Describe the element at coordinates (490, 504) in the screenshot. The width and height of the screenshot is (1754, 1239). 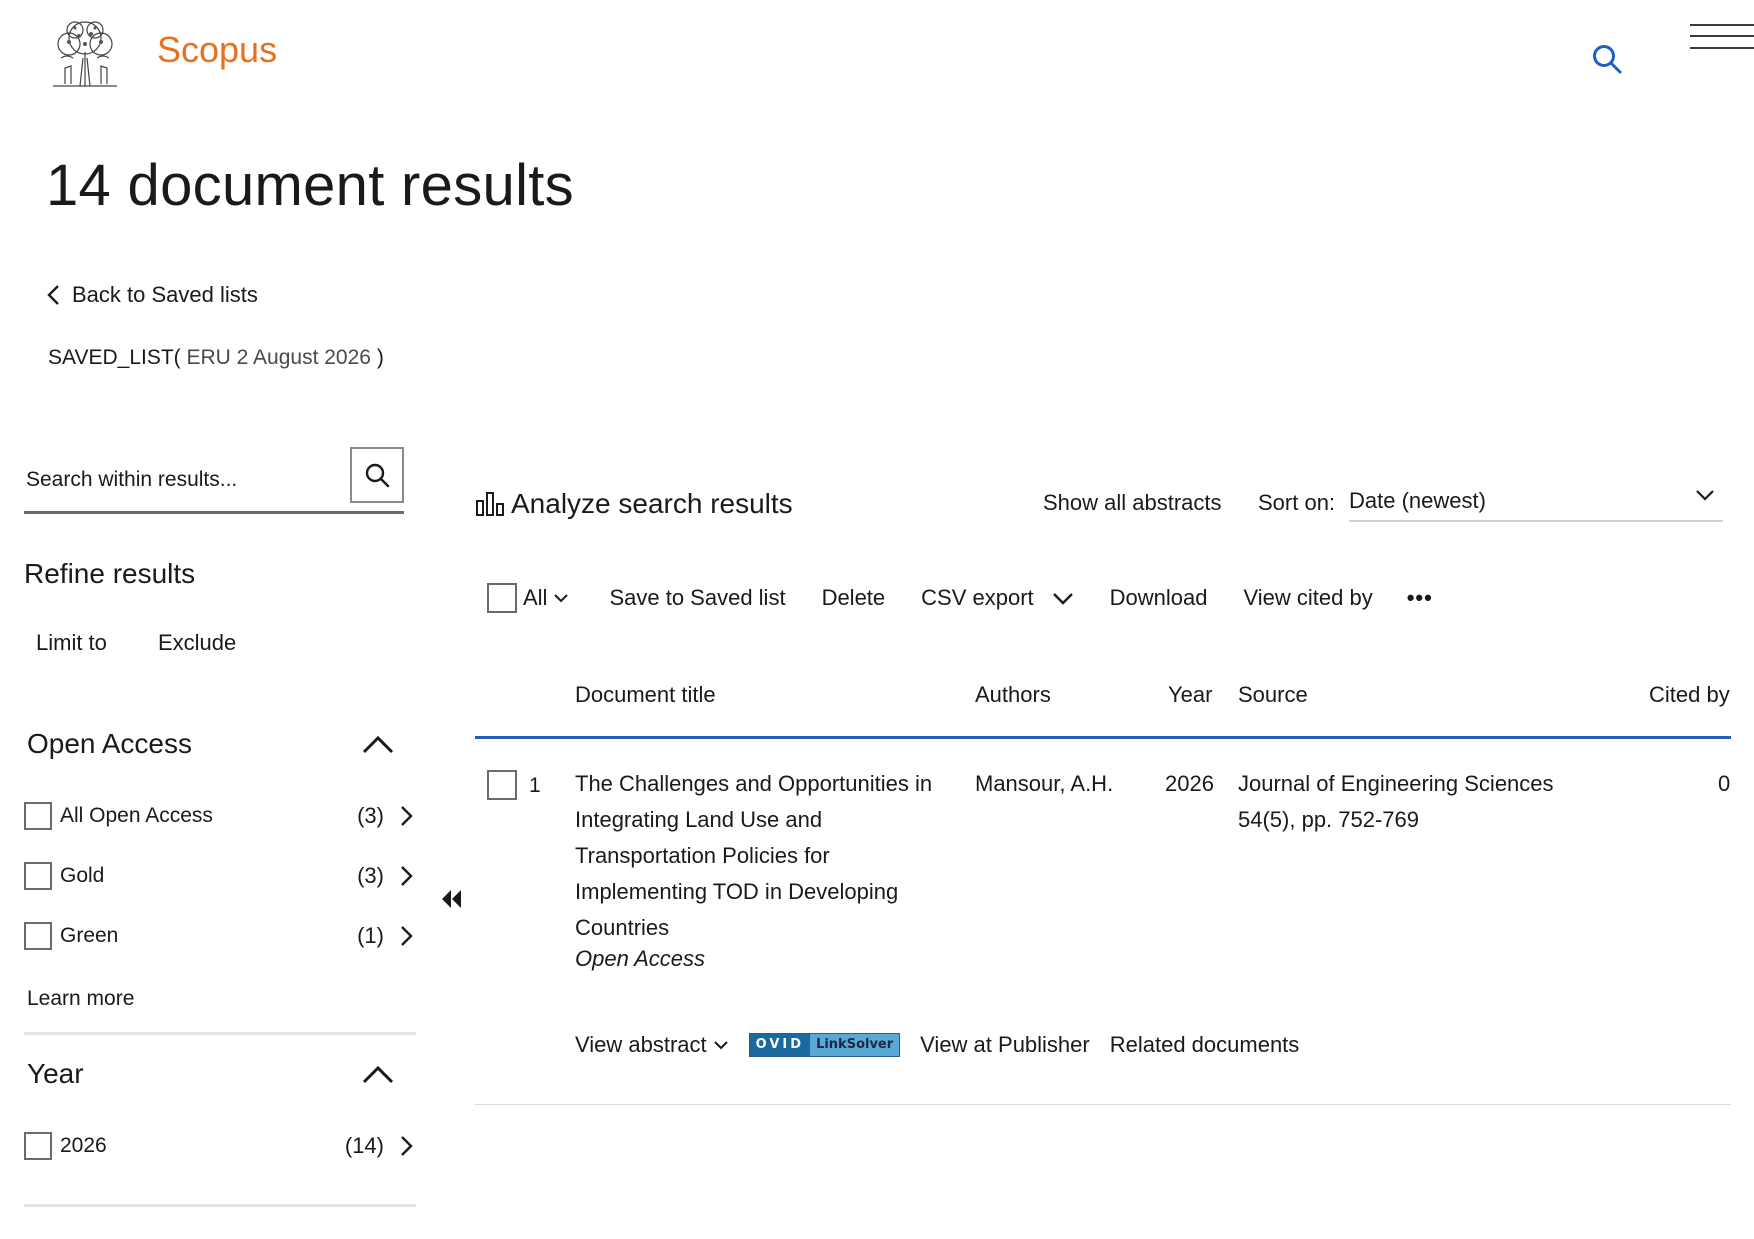
I see `bar-chart-icon` at that location.